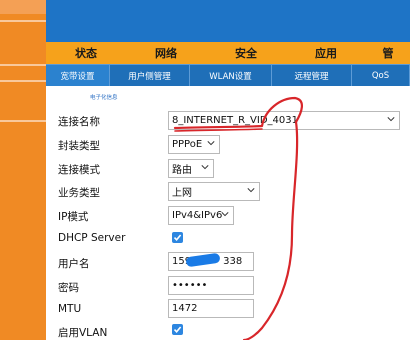  Describe the element at coordinates (182, 193) in the screenshot. I see `service-type-value: 上网` at that location.